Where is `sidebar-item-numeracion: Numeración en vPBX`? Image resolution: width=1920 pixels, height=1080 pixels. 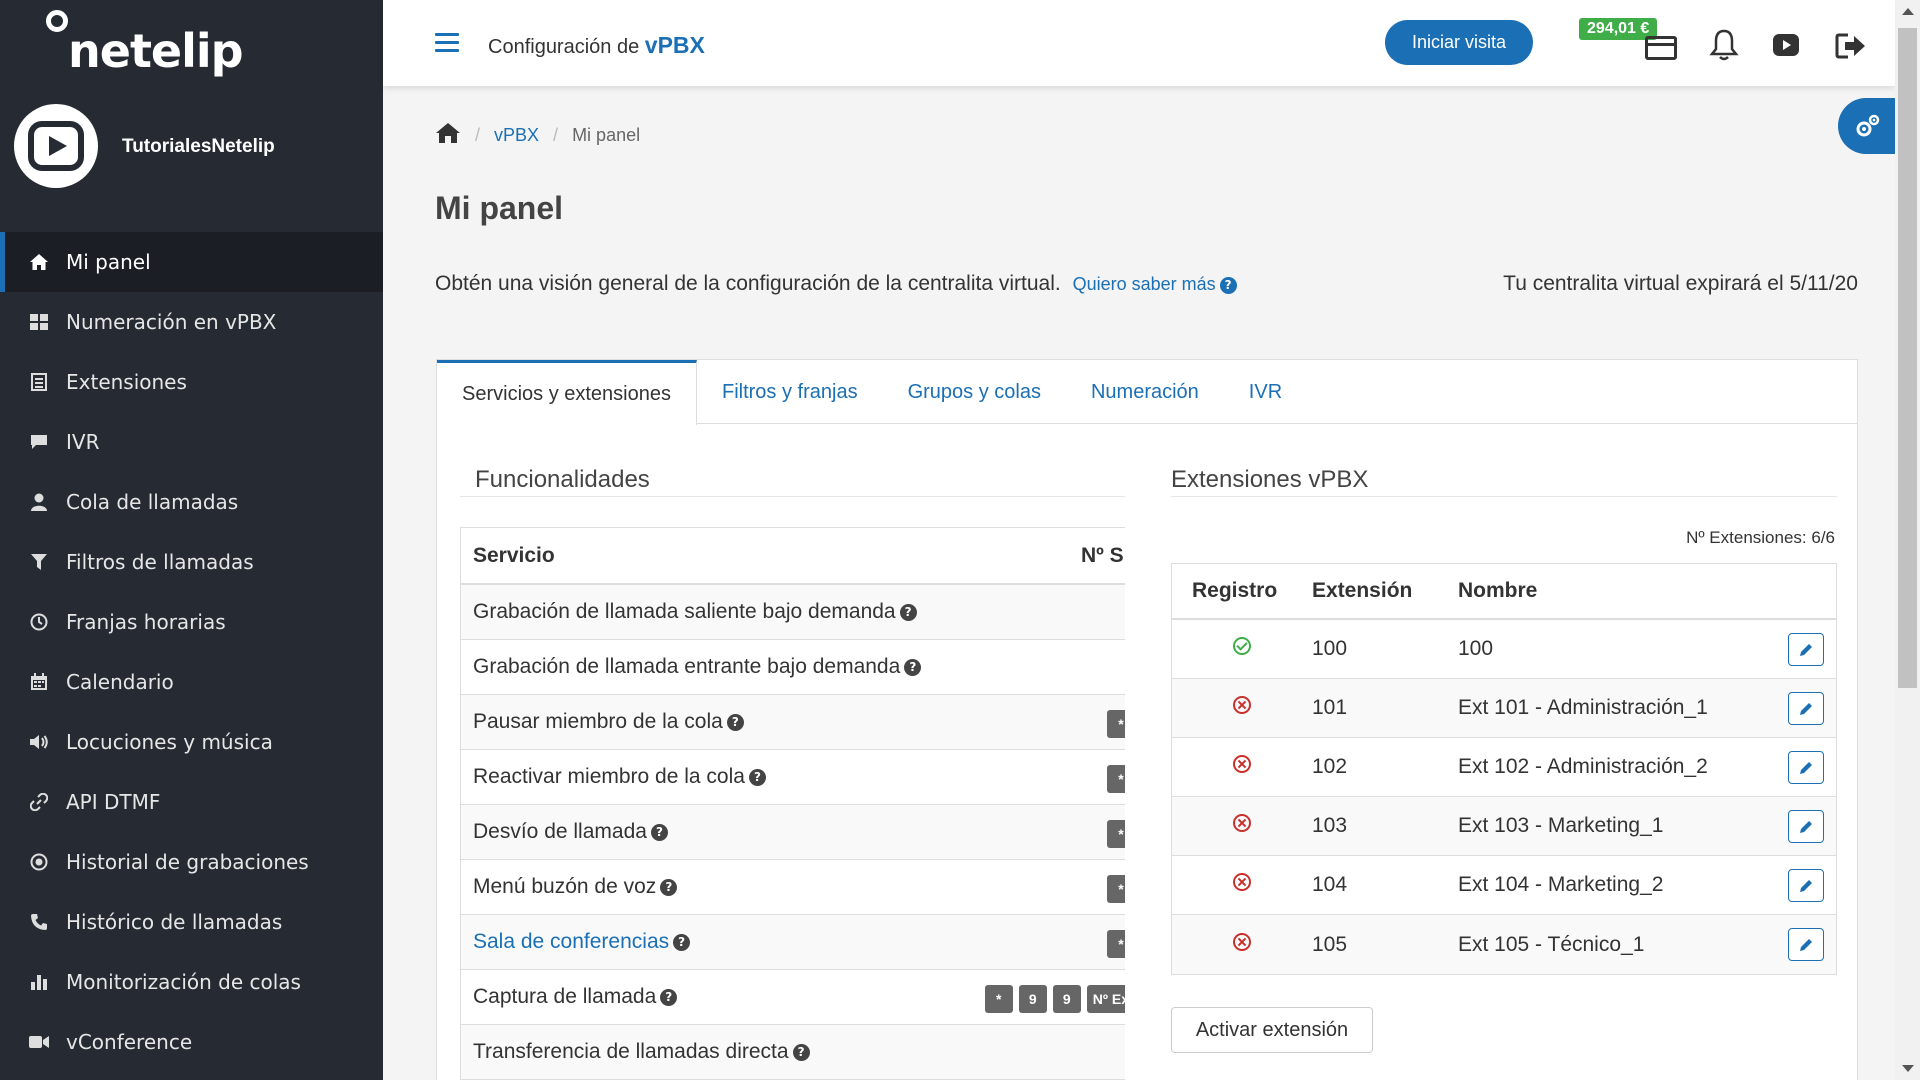 sidebar-item-numeracion: Numeración en vPBX is located at coordinates (191, 322).